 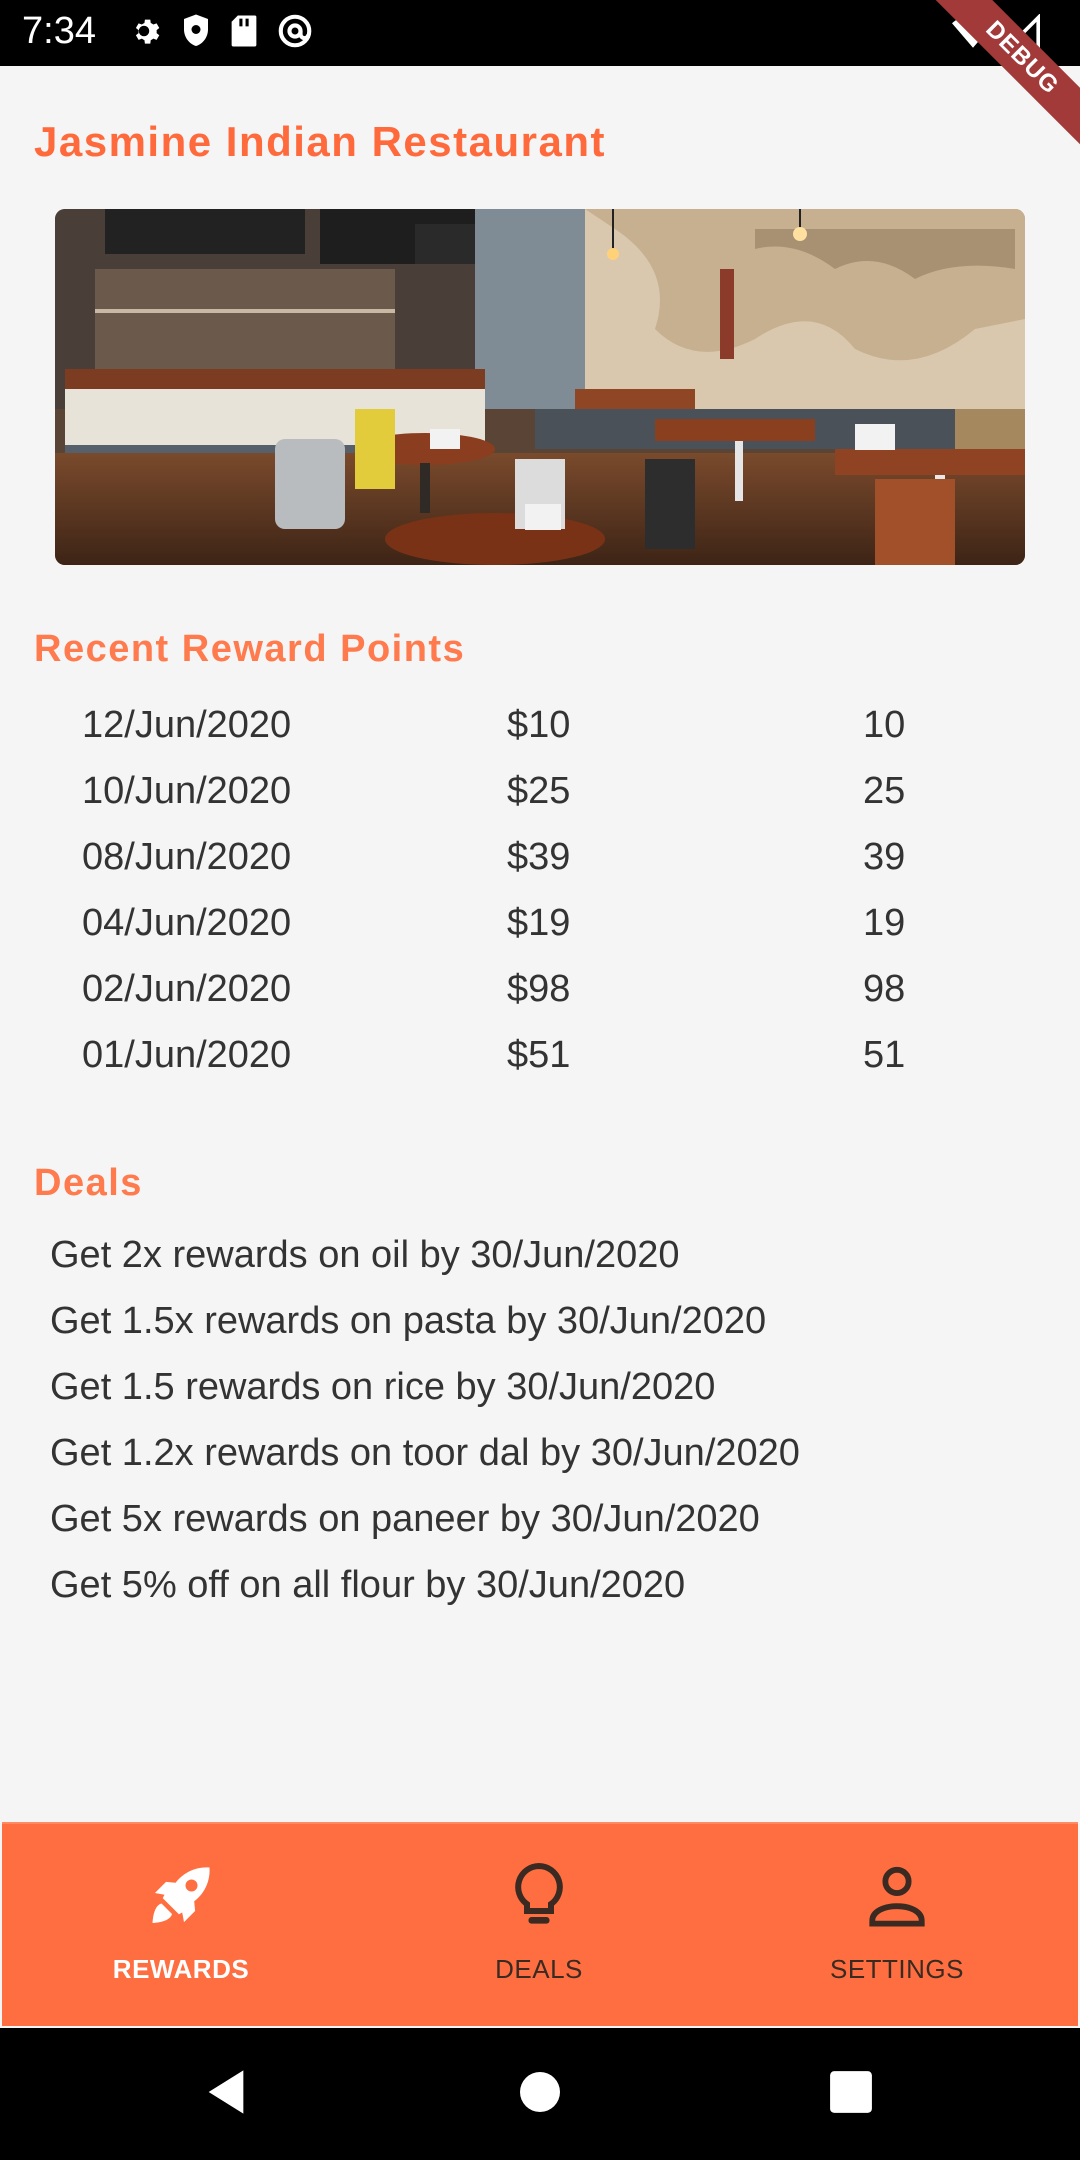 What do you see at coordinates (884, 923) in the screenshot?
I see `reward-points: 19` at bounding box center [884, 923].